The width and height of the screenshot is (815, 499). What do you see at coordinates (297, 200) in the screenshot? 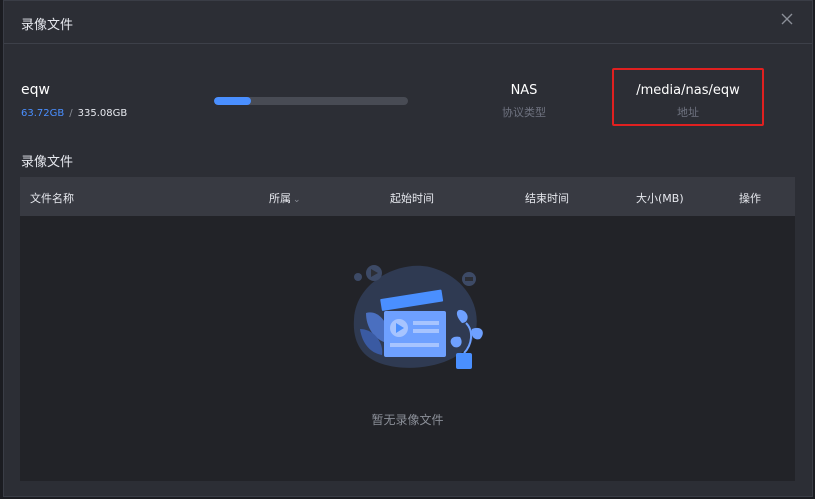
I see `chevron-down-icon: ⌄` at bounding box center [297, 200].